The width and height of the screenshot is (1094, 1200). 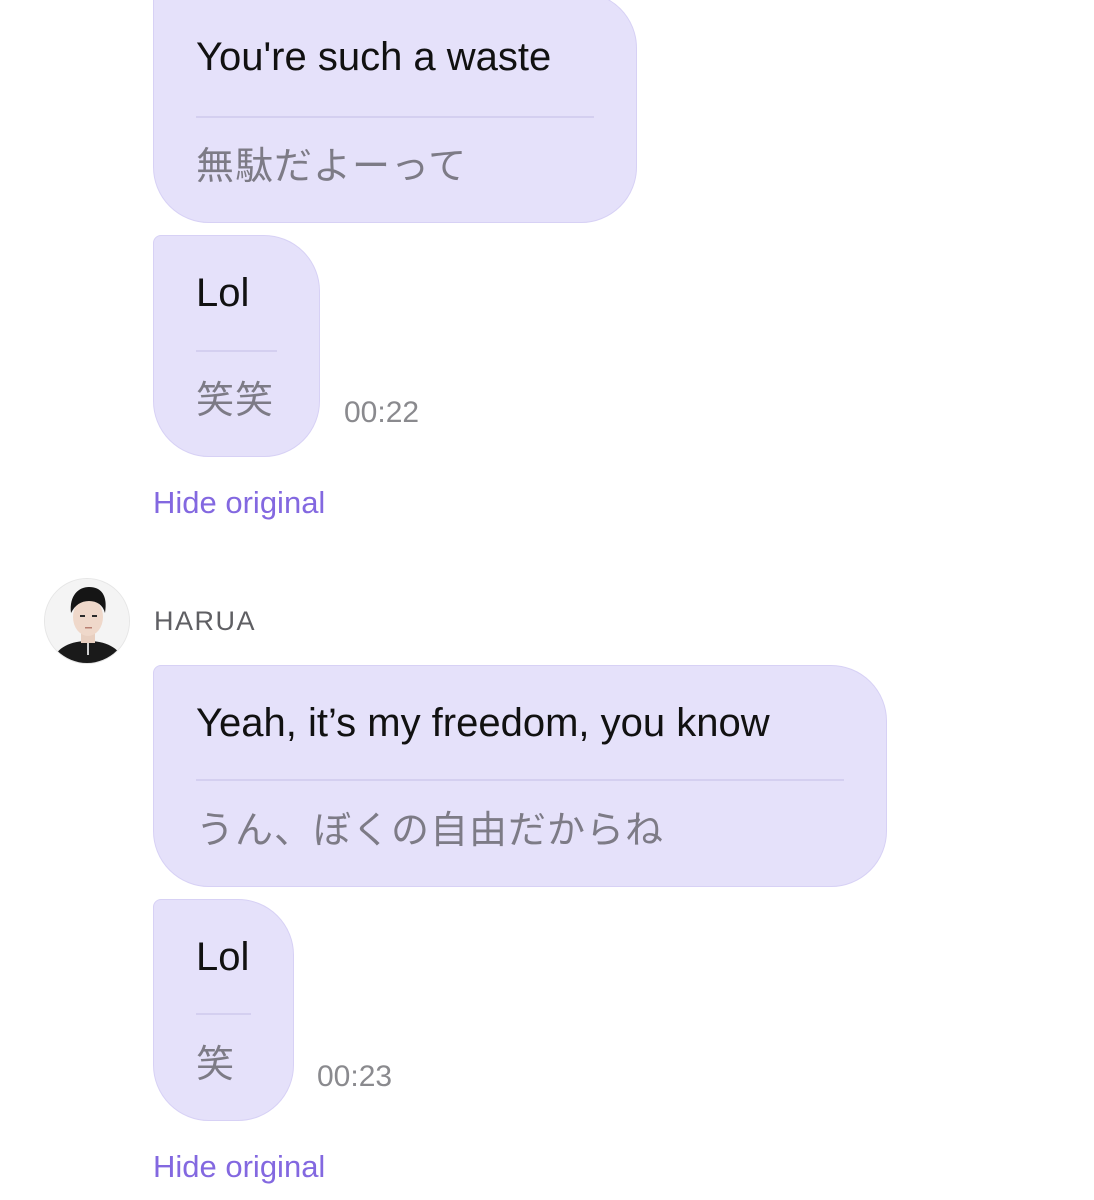 What do you see at coordinates (332, 167) in the screenshot?
I see `message-translation-text: 無駄だよーって` at bounding box center [332, 167].